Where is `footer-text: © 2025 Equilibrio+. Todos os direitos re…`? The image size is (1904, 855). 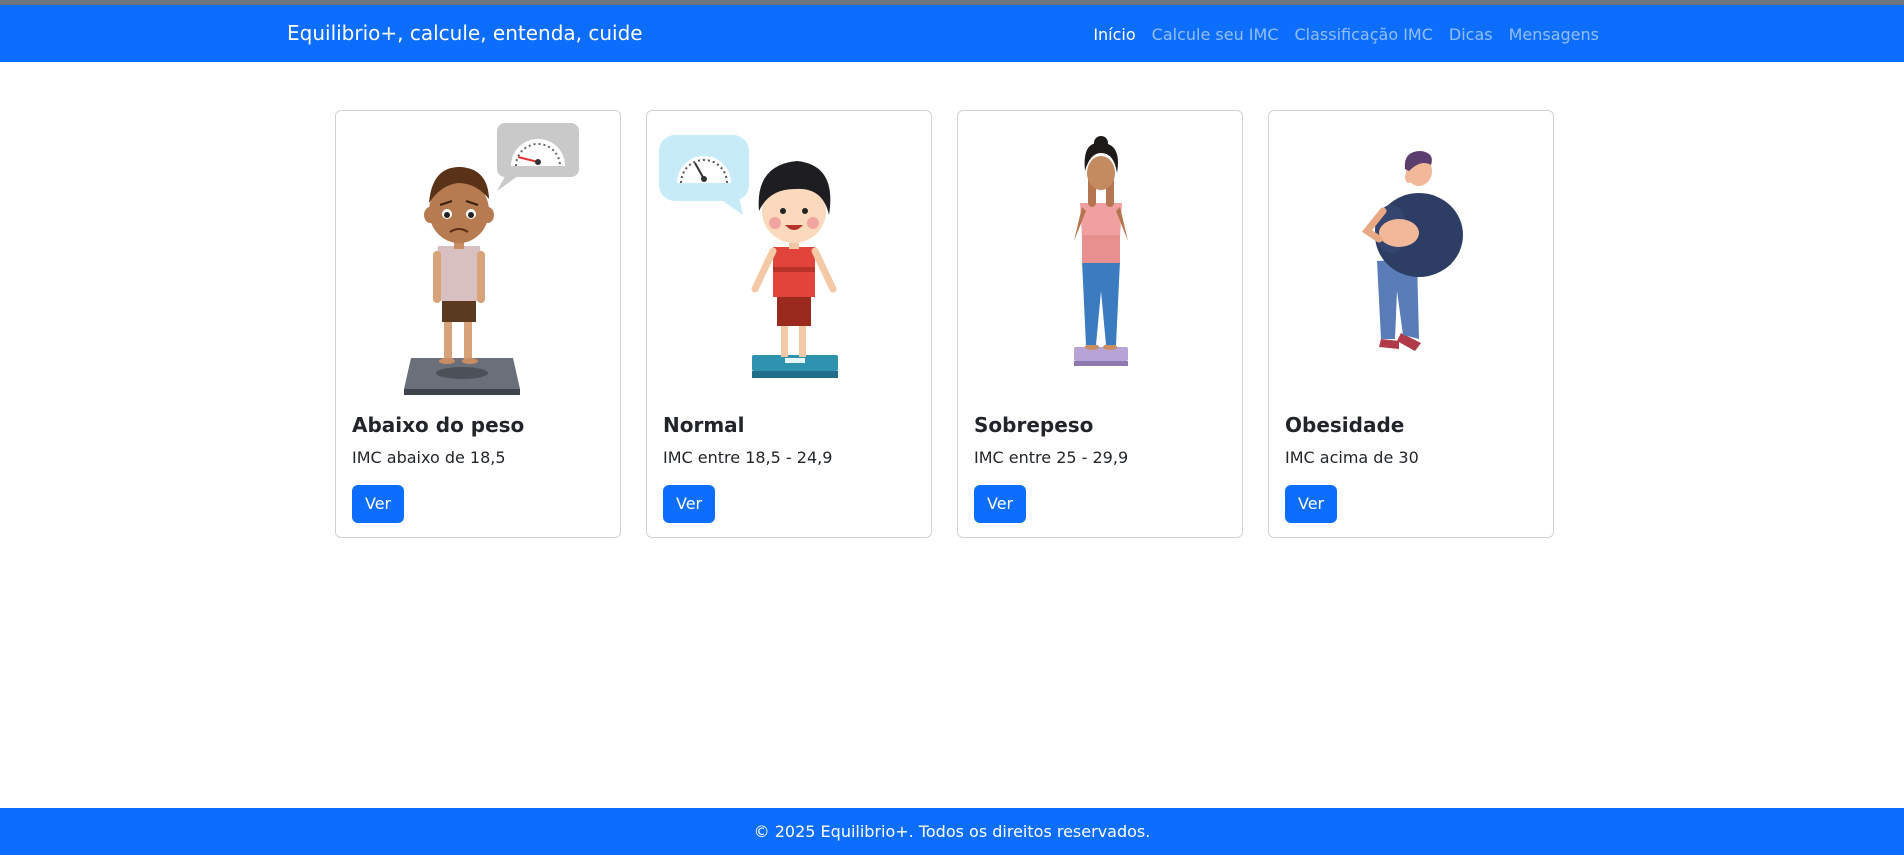
footer-text: © 2025 Equilibrio+. Todos os direitos re… is located at coordinates (952, 831).